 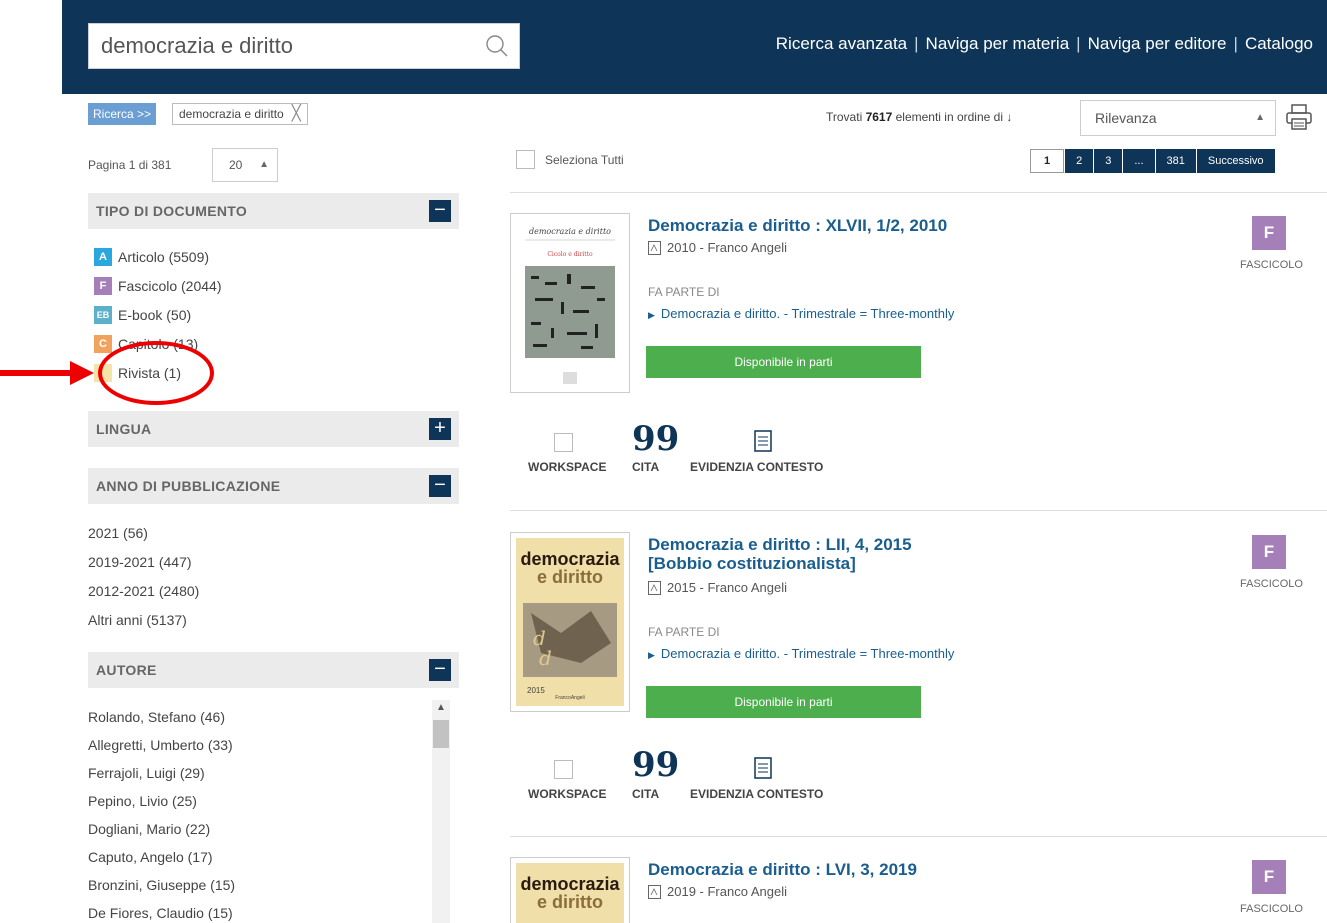 I want to click on facet-item-year: Altri anni (5137), so click(x=143, y=620).